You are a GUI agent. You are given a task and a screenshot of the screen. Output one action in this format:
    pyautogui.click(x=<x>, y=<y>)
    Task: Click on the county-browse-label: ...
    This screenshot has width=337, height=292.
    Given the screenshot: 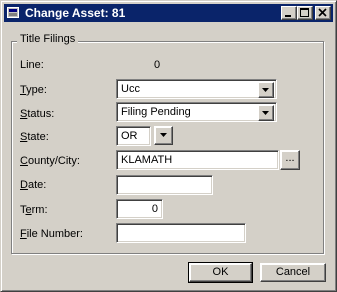 What is the action you would take?
    pyautogui.click(x=290, y=158)
    